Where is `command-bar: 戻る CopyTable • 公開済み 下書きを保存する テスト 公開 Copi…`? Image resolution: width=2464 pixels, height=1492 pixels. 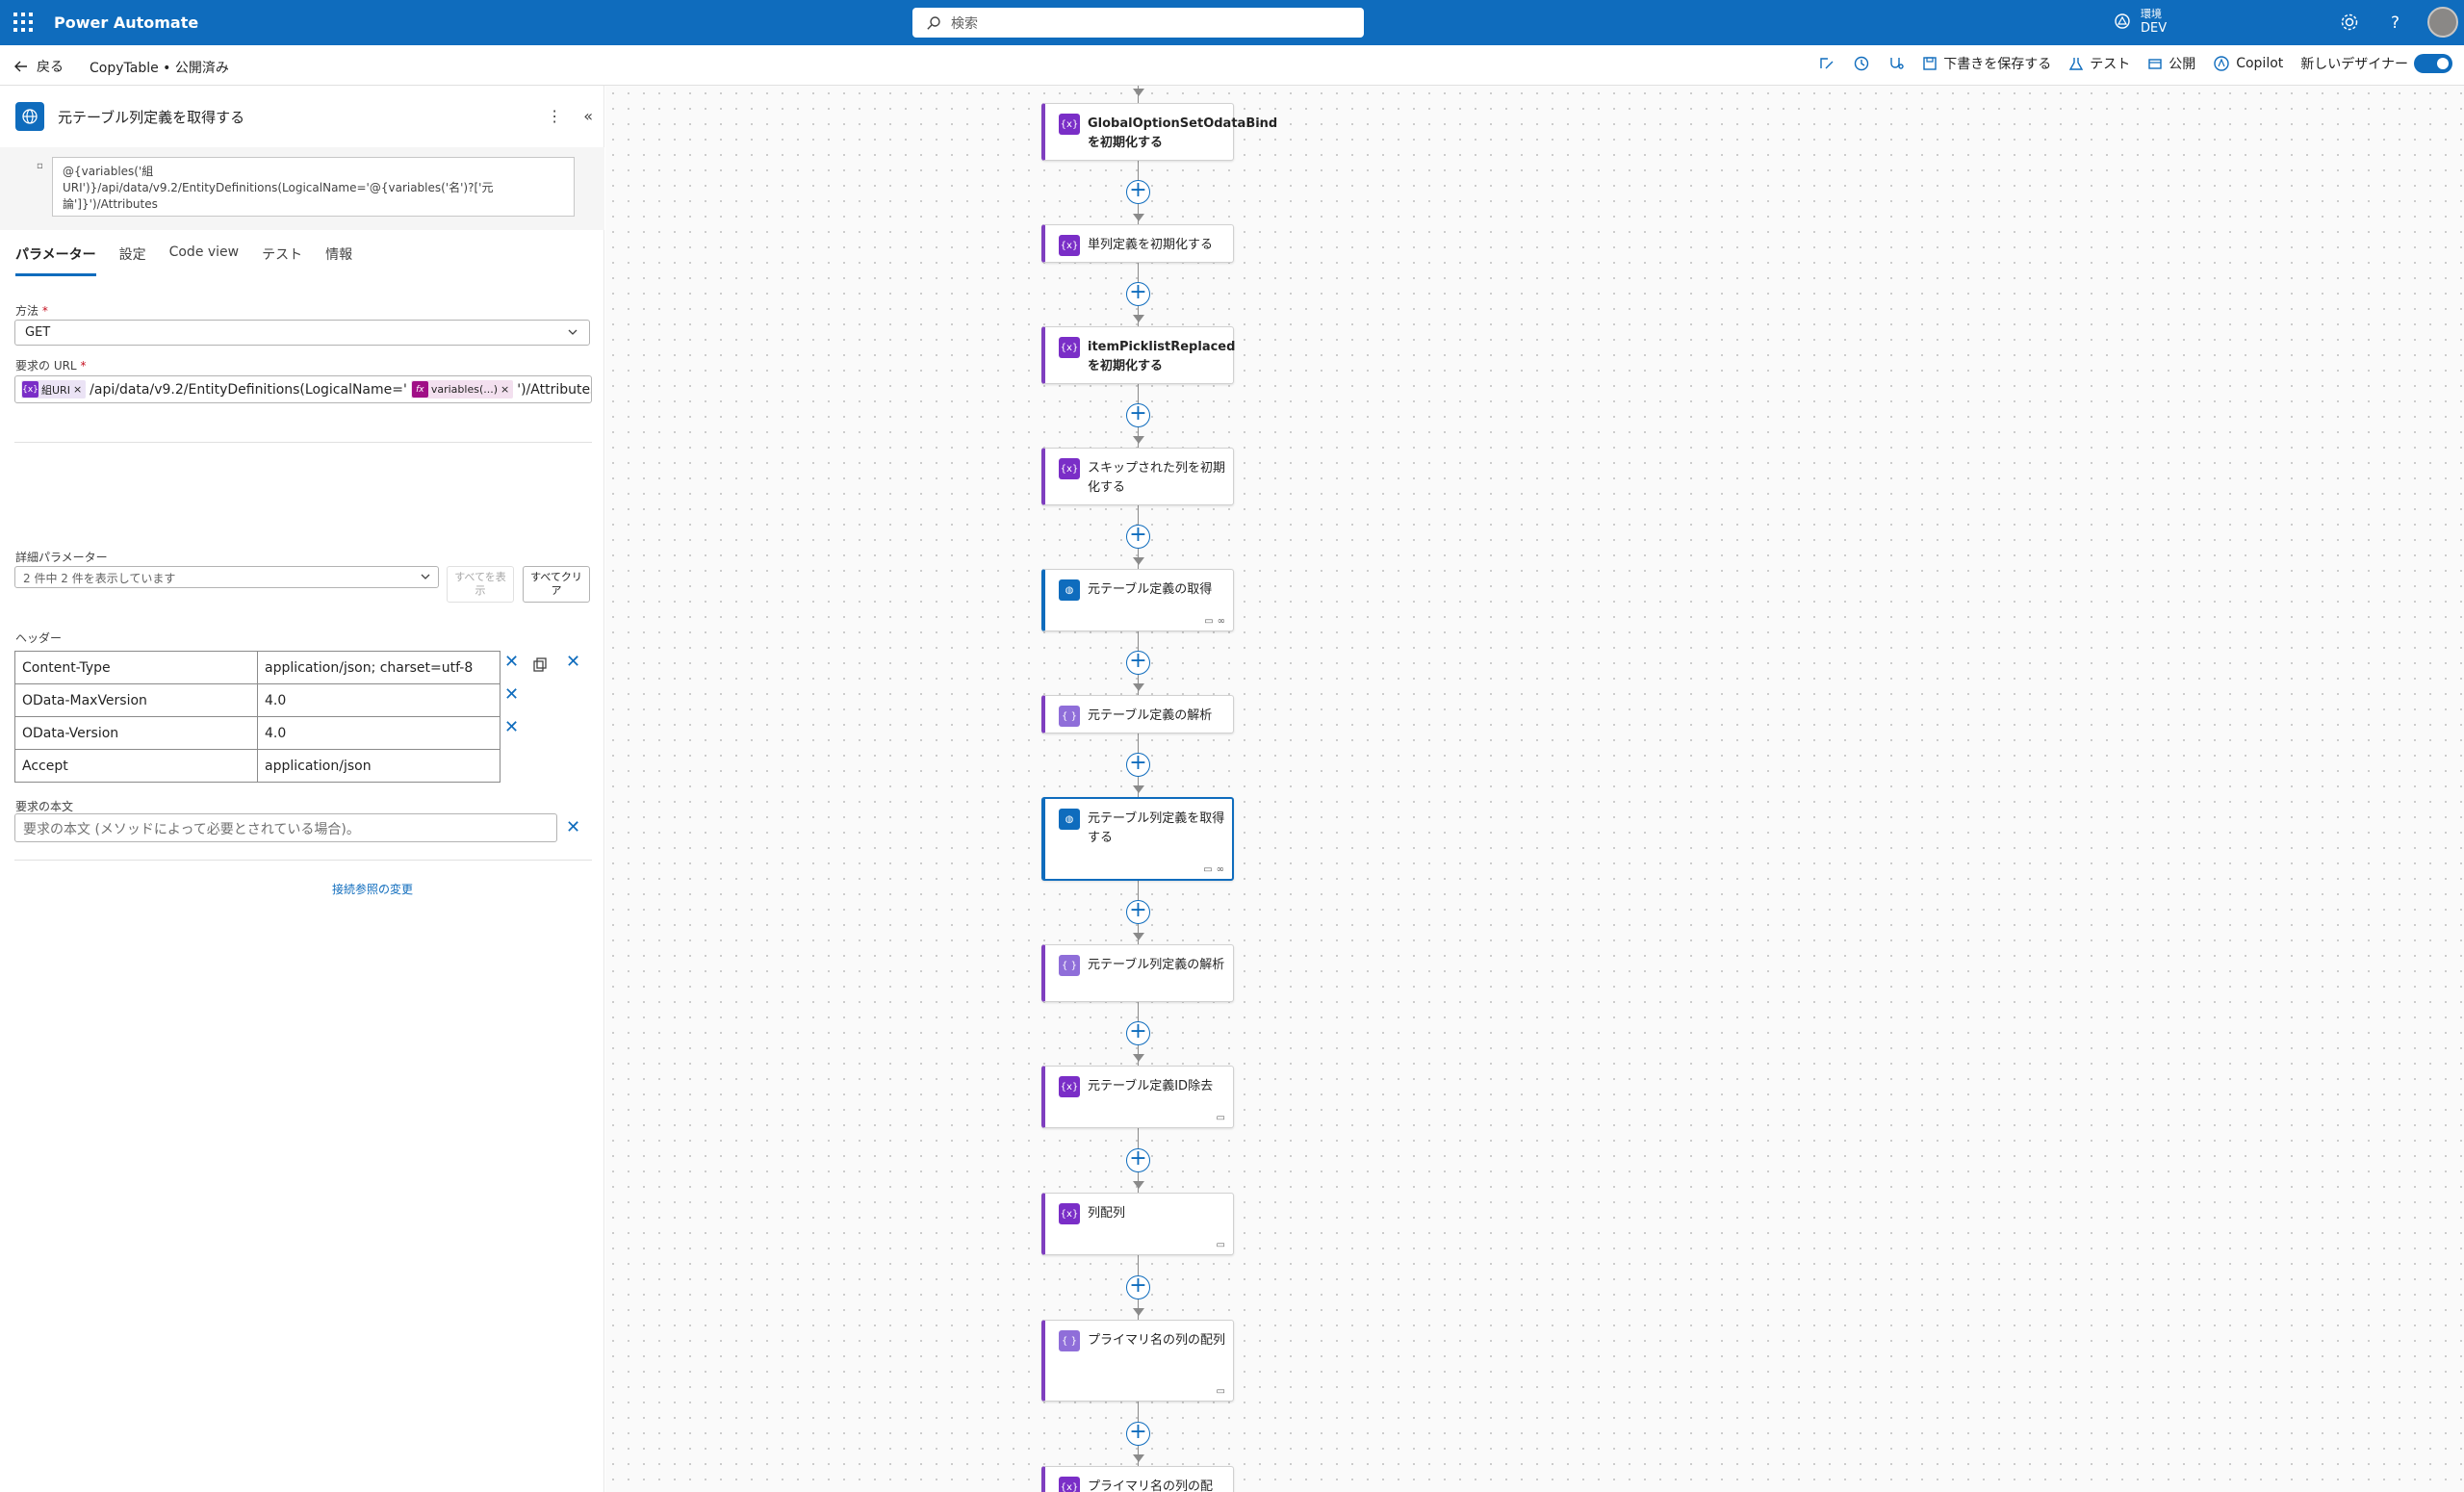 command-bar: 戻る CopyTable • 公開済み 下書きを保存する テスト 公開 Copi… is located at coordinates (1232, 65).